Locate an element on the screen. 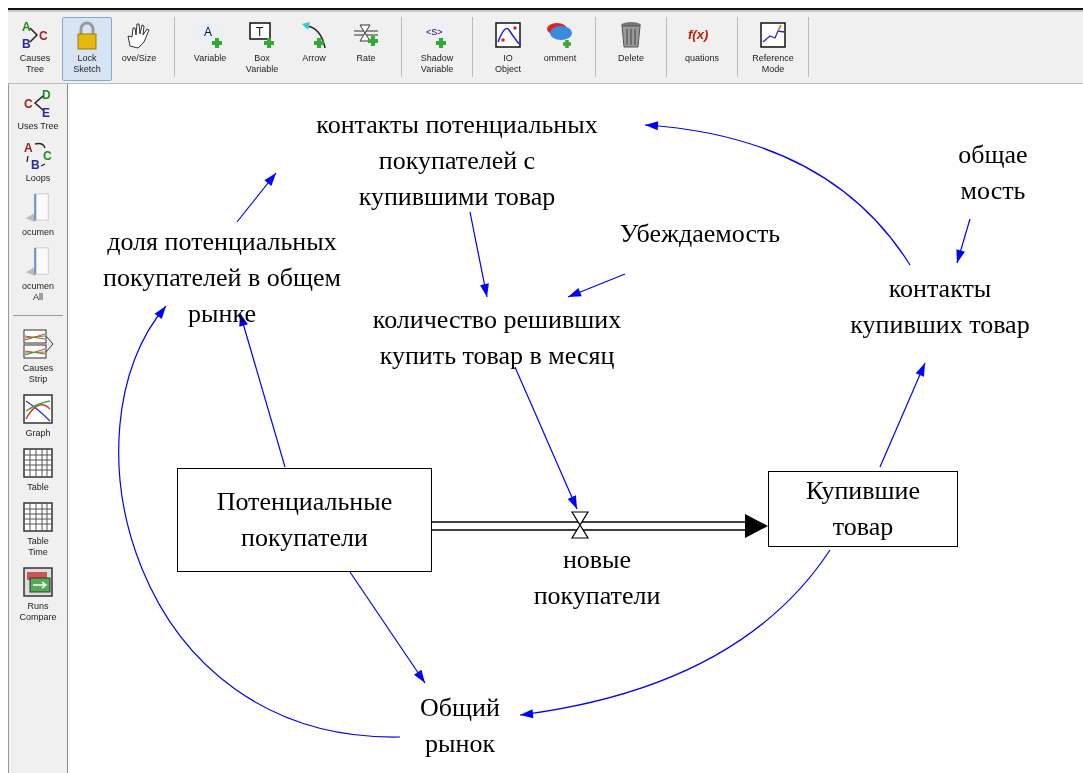 The width and height of the screenshot is (1083, 773). graph-icon is located at coordinates (38, 409).